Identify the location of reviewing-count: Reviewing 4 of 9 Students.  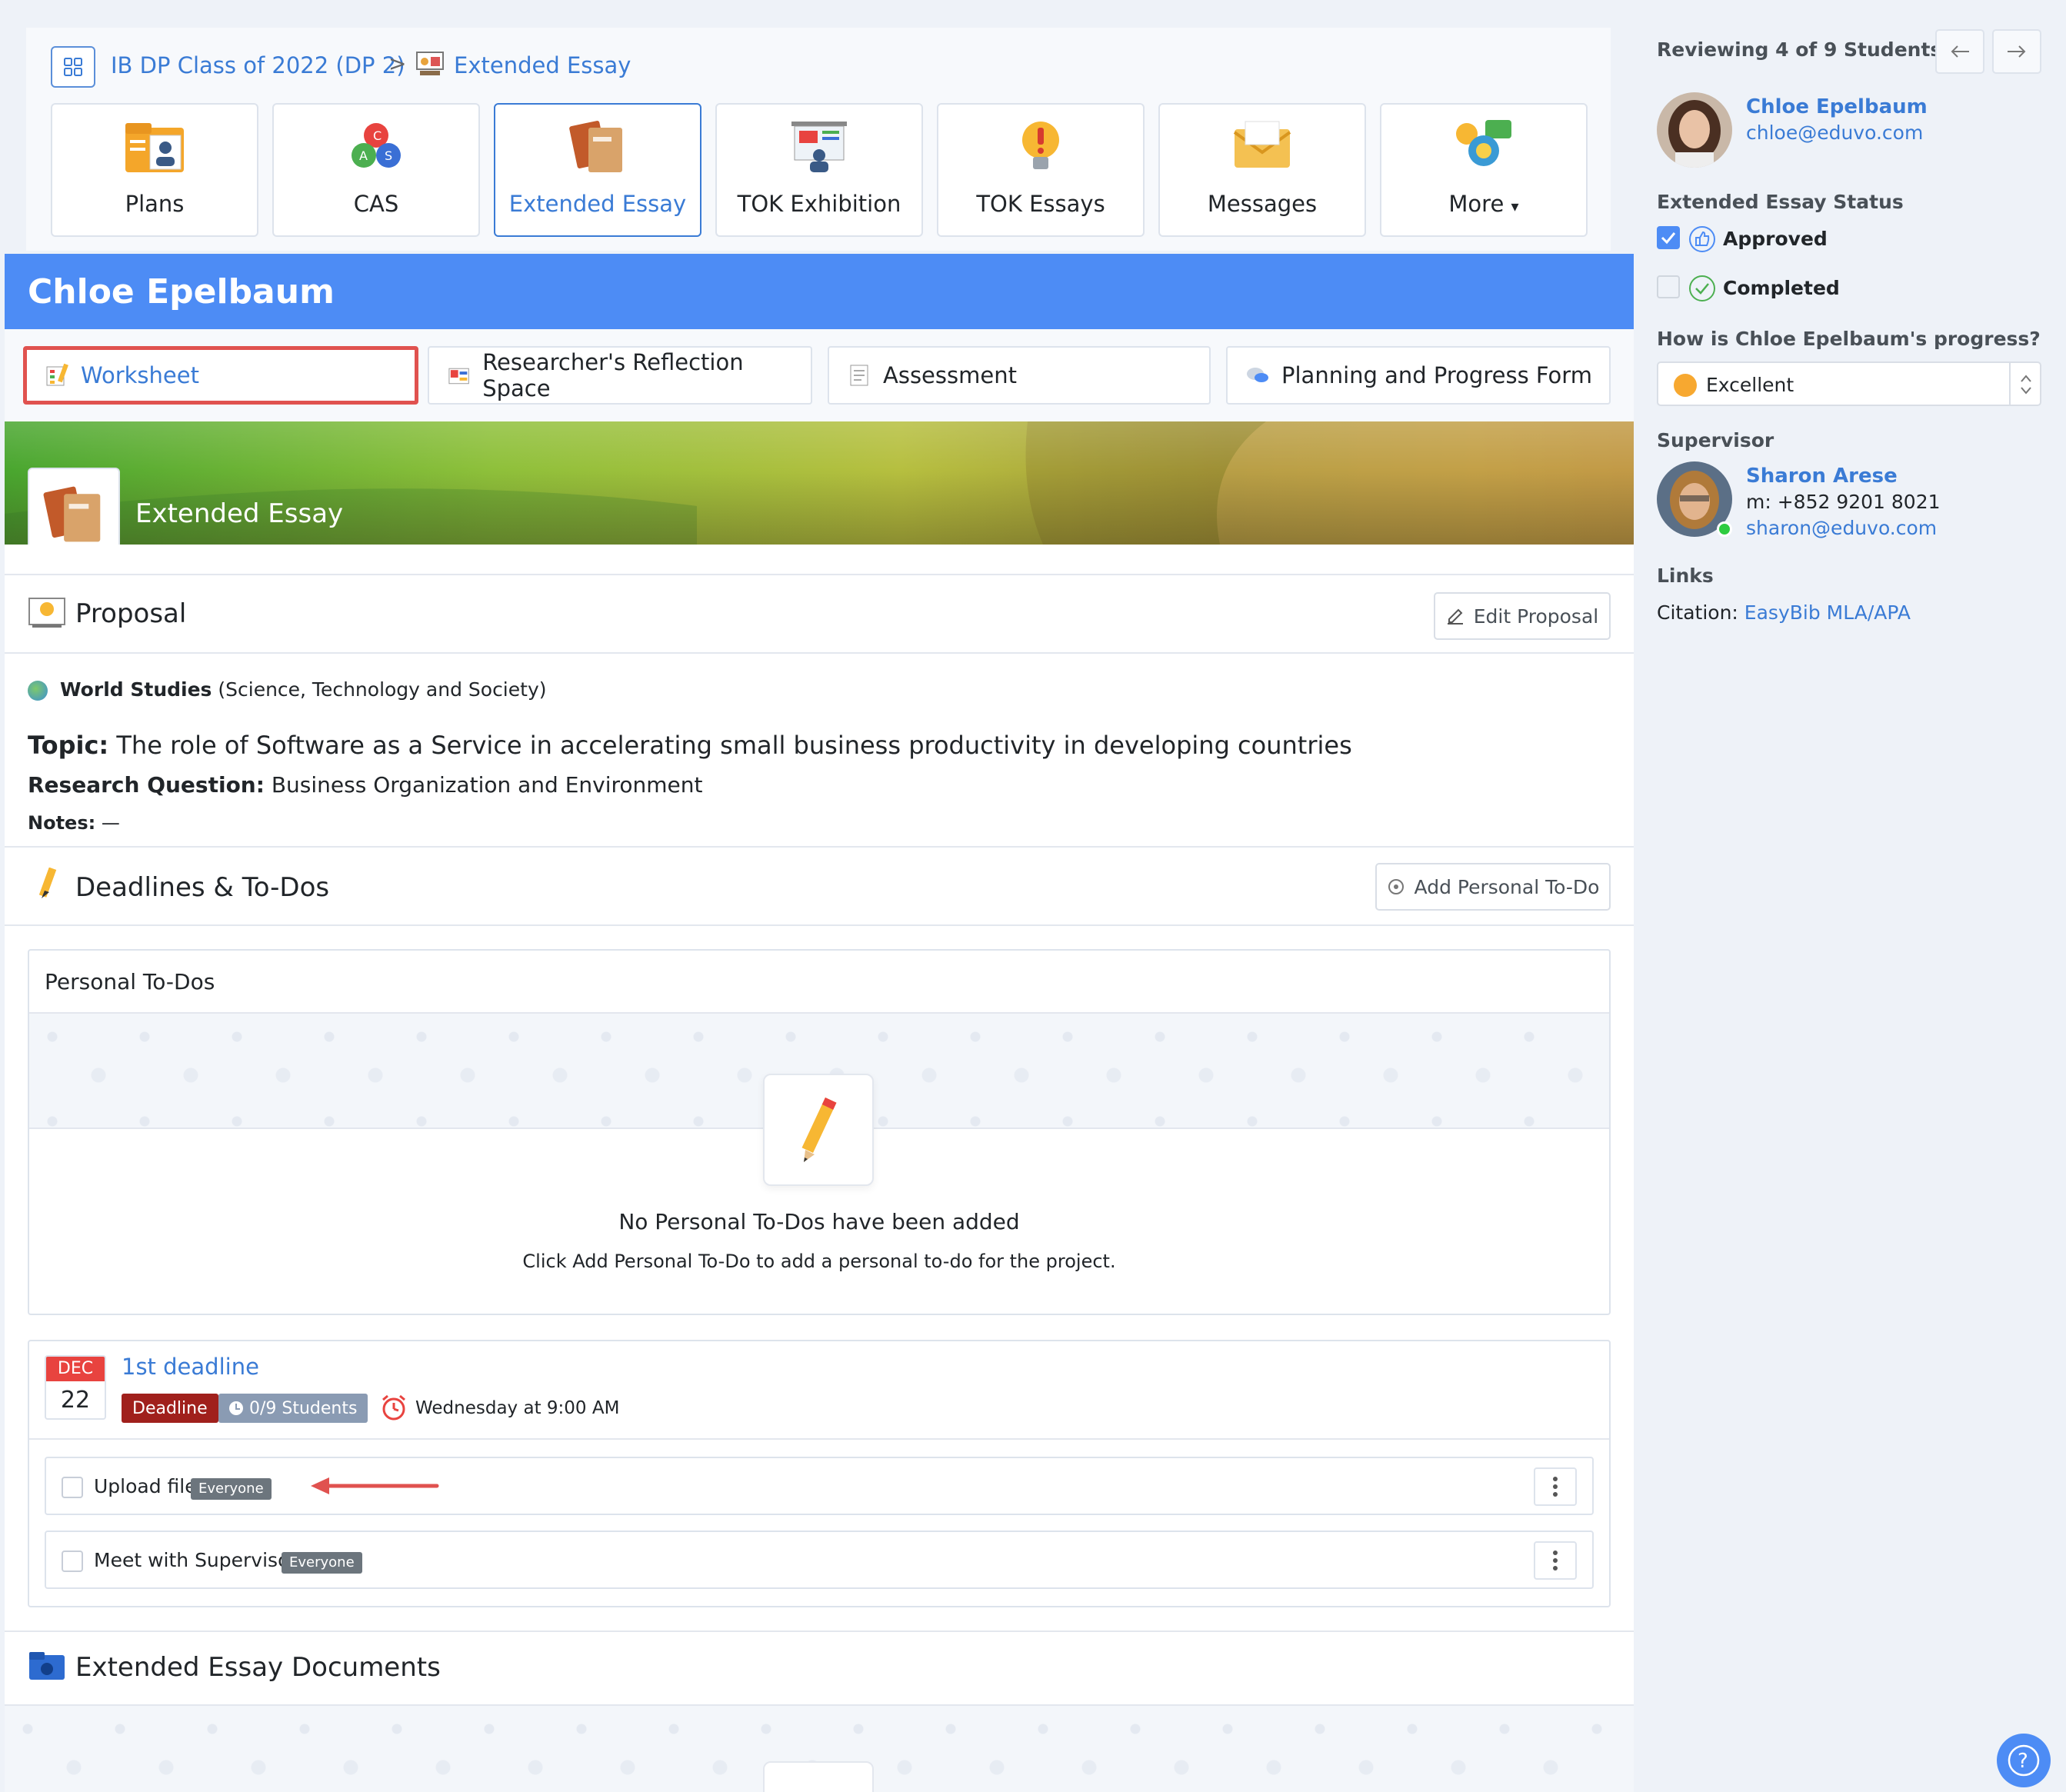
(1799, 49).